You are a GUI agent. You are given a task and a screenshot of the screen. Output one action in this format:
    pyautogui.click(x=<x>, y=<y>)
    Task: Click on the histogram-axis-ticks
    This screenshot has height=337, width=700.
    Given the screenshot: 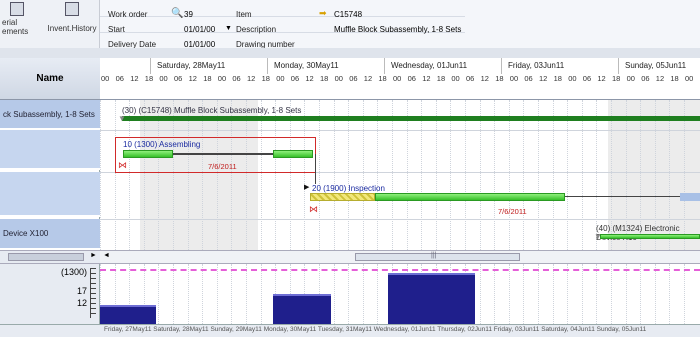 What is the action you would take?
    pyautogui.click(x=93, y=293)
    